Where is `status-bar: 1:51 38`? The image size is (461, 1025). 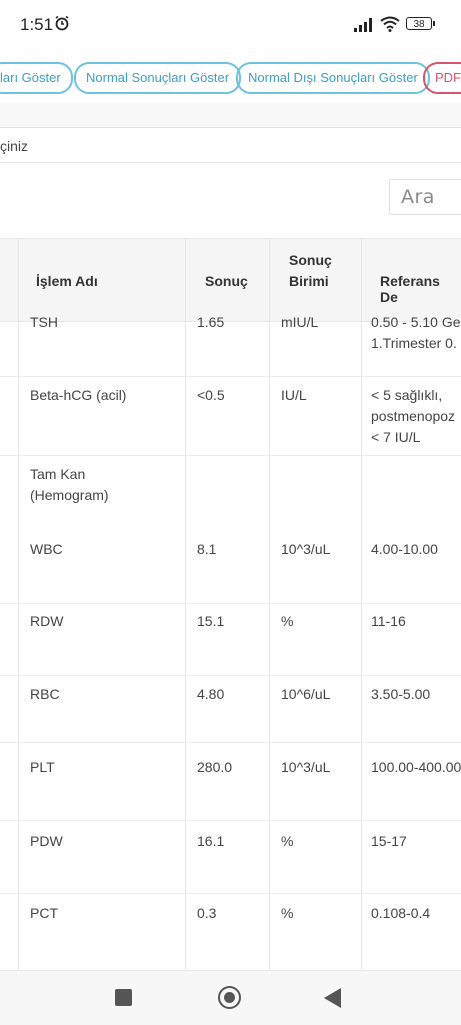 status-bar: 1:51 38 is located at coordinates (230, 25).